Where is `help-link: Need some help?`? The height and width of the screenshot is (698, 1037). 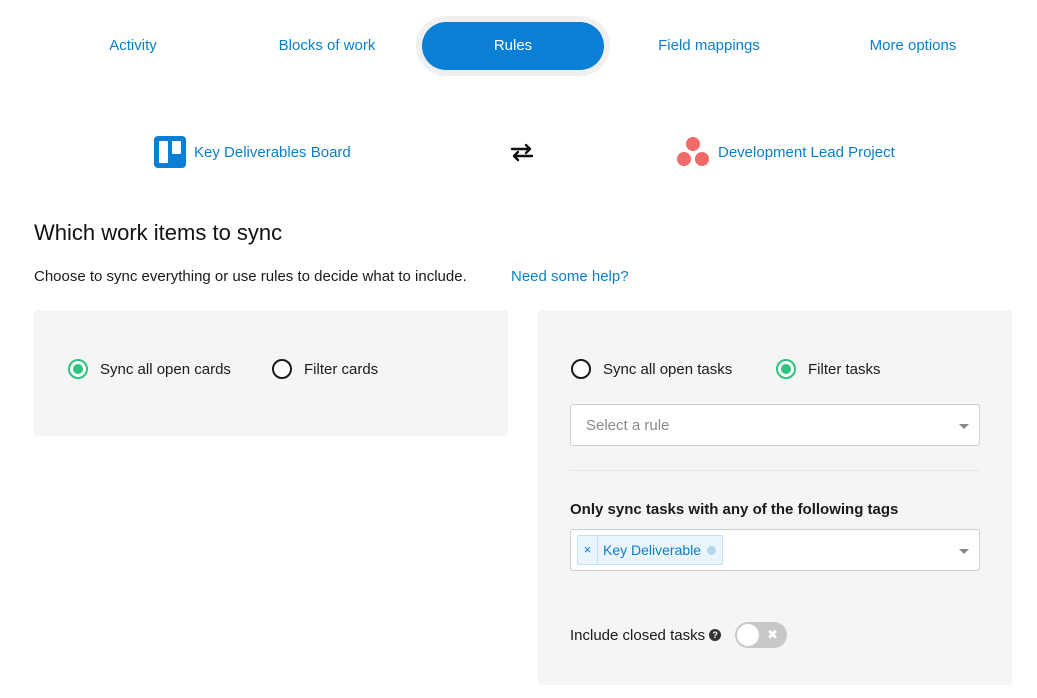 help-link: Need some help? is located at coordinates (570, 276).